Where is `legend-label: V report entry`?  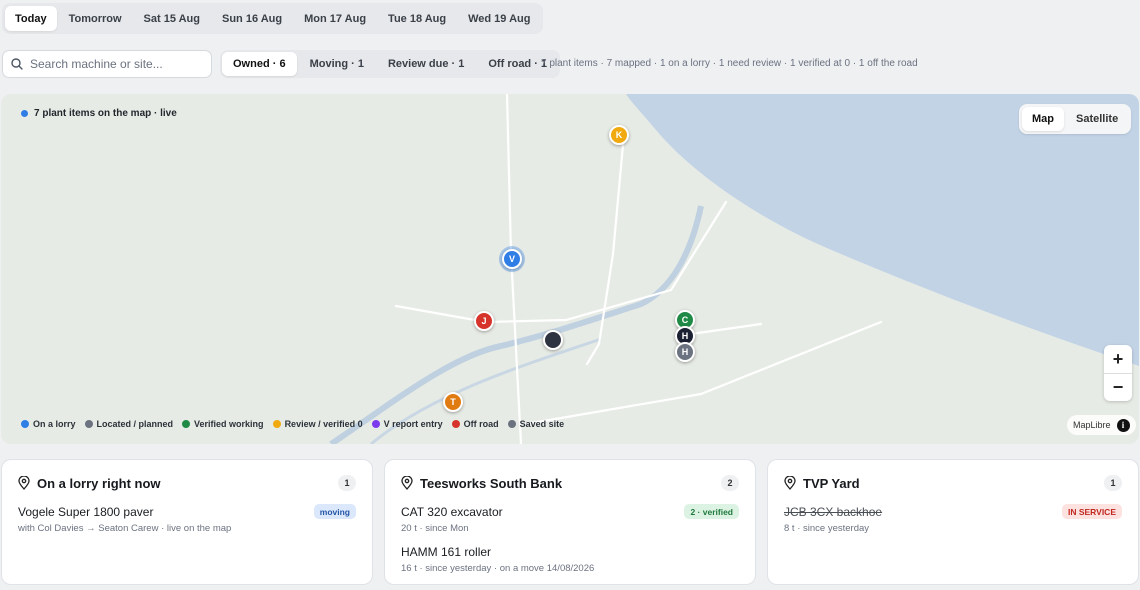 legend-label: V report entry is located at coordinates (413, 424).